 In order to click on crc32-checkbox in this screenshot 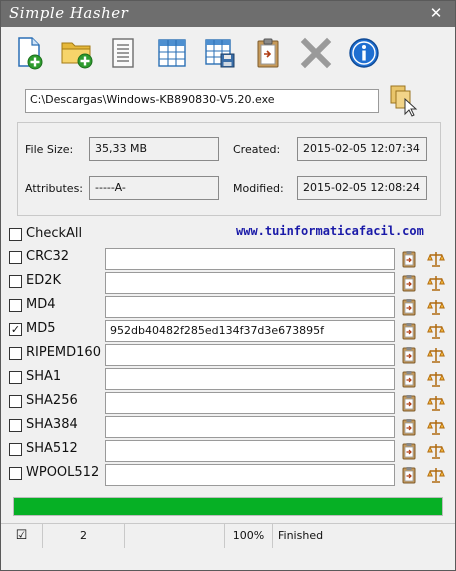, I will do `click(15, 257)`.